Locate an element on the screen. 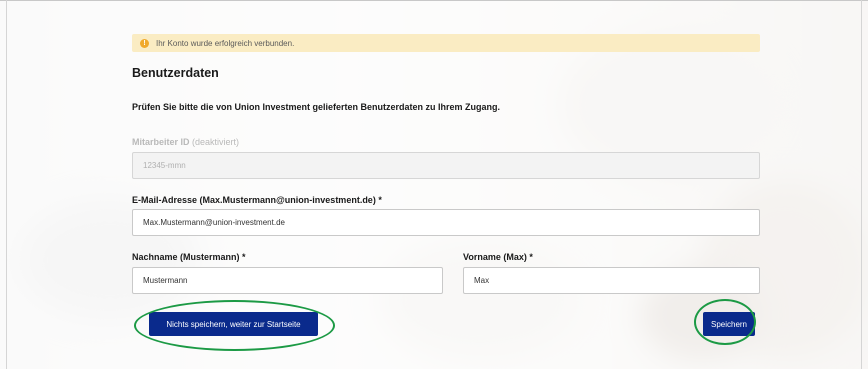  save-button: Speichern is located at coordinates (729, 324).